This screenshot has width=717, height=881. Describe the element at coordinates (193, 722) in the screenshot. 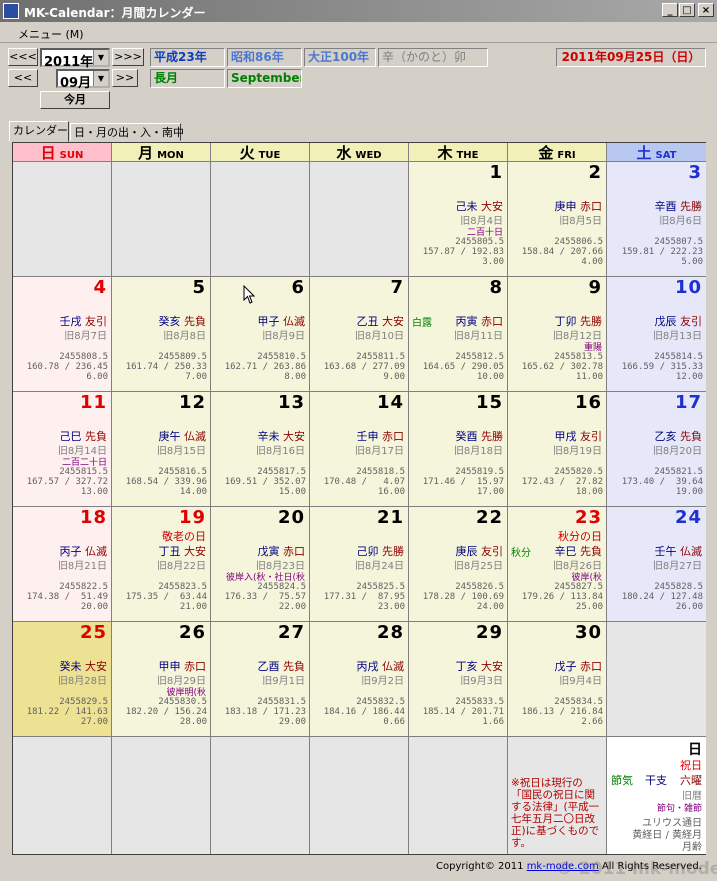

I see `moon-age: 28.00` at that location.